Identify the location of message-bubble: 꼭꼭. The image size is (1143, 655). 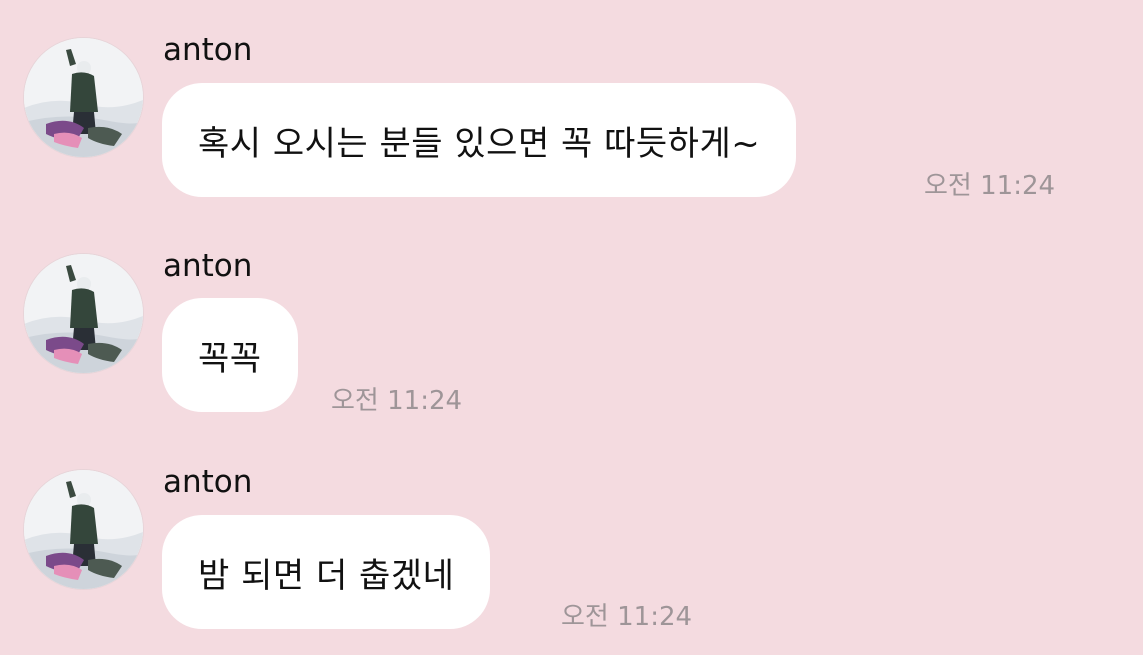
(230, 355).